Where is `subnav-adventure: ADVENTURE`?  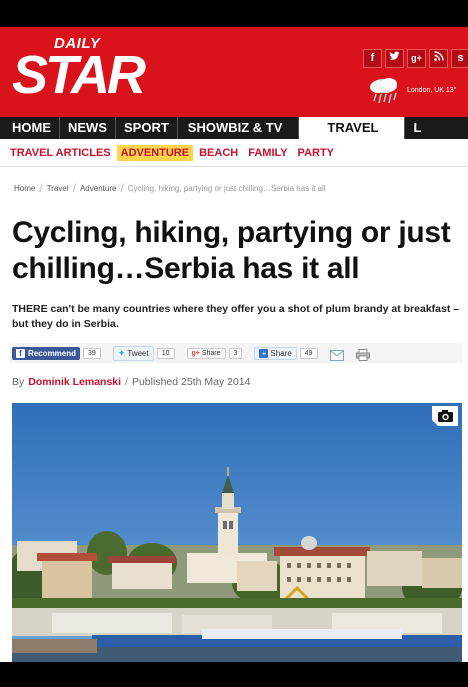 subnav-adventure: ADVENTURE is located at coordinates (155, 152).